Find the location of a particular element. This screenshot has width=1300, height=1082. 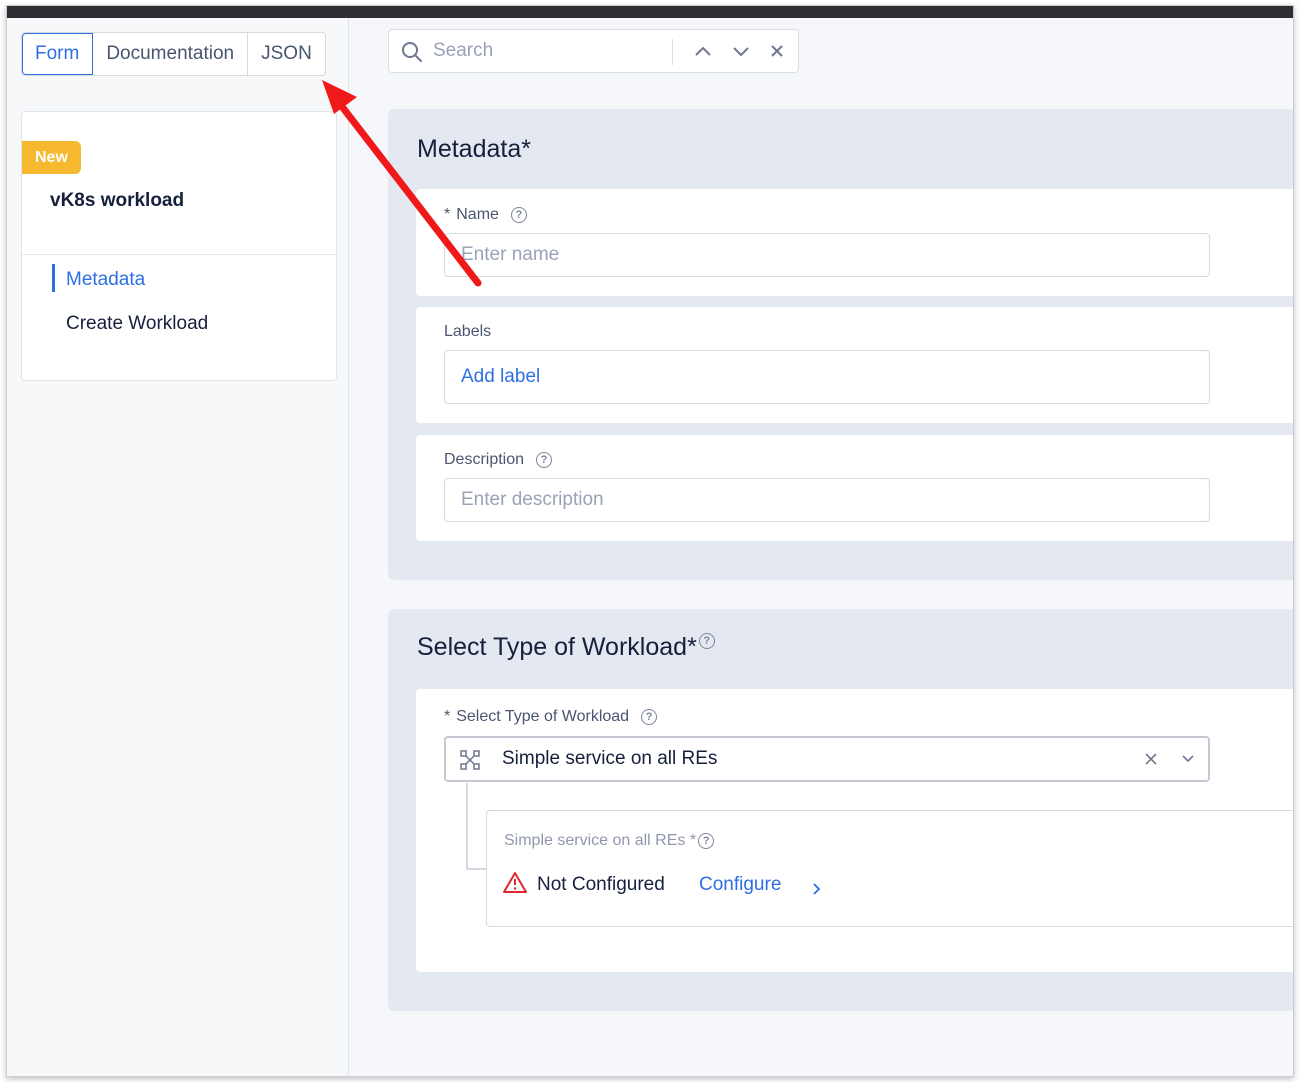

name-field-group: * Name ? is located at coordinates (854, 242).